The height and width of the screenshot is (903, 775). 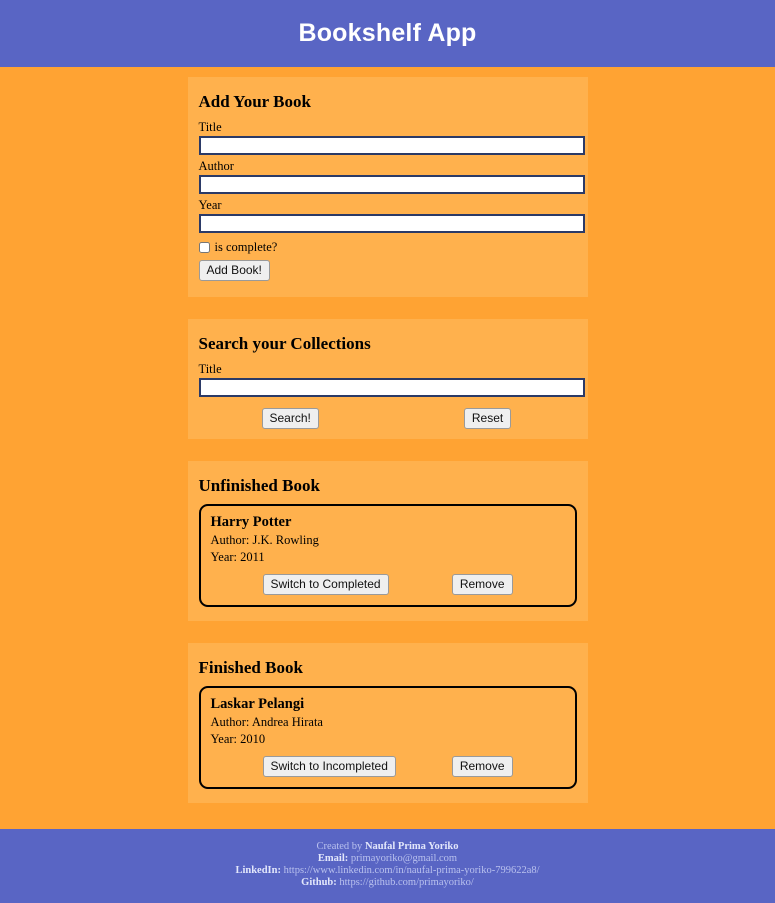 What do you see at coordinates (340, 847) in the screenshot?
I see `footer-created-prefix: Created by` at bounding box center [340, 847].